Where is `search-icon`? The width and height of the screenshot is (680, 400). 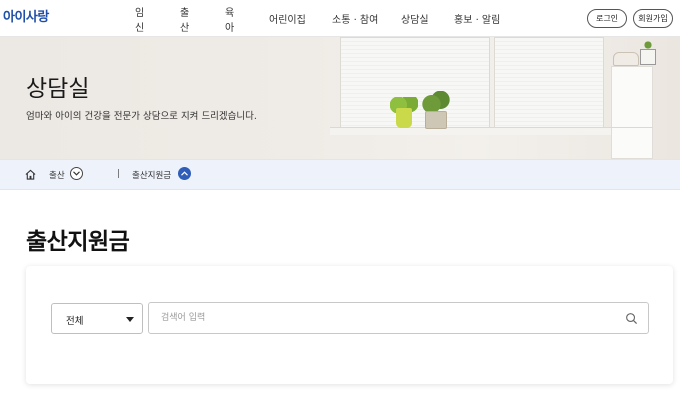
search-icon is located at coordinates (631, 318).